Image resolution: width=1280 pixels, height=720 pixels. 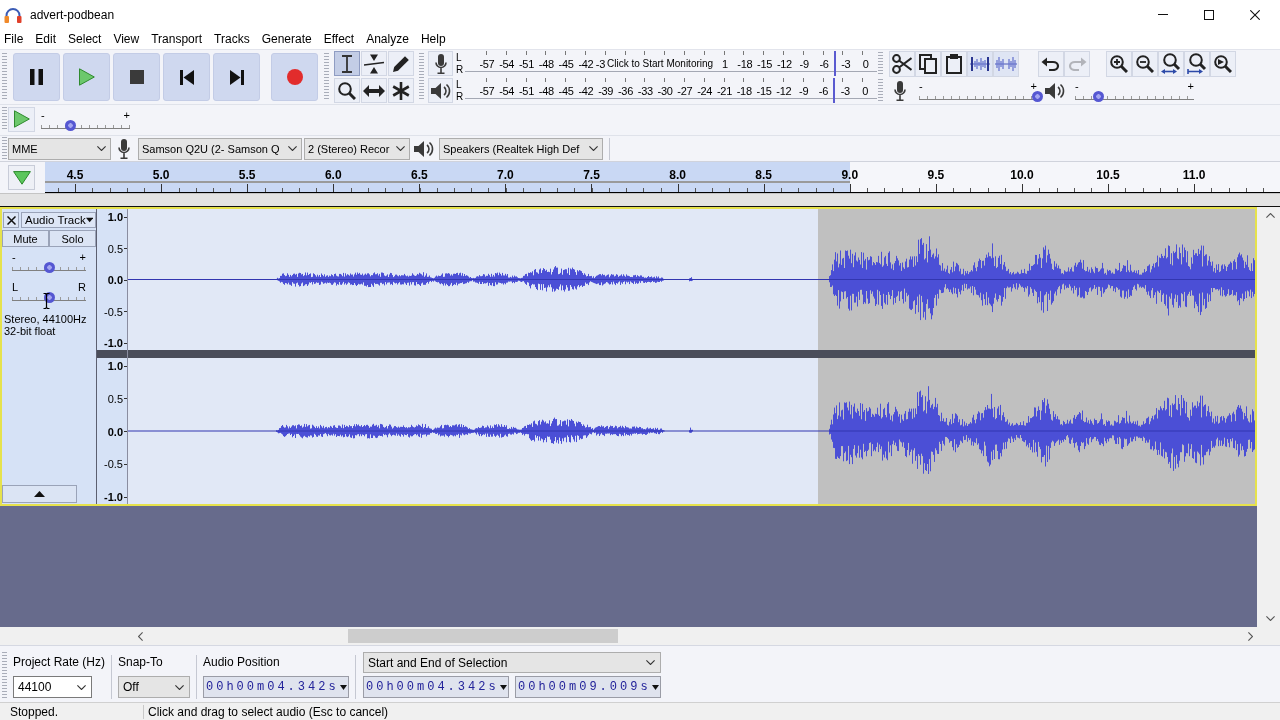 What do you see at coordinates (1197, 63) in the screenshot?
I see `fit-project-button` at bounding box center [1197, 63].